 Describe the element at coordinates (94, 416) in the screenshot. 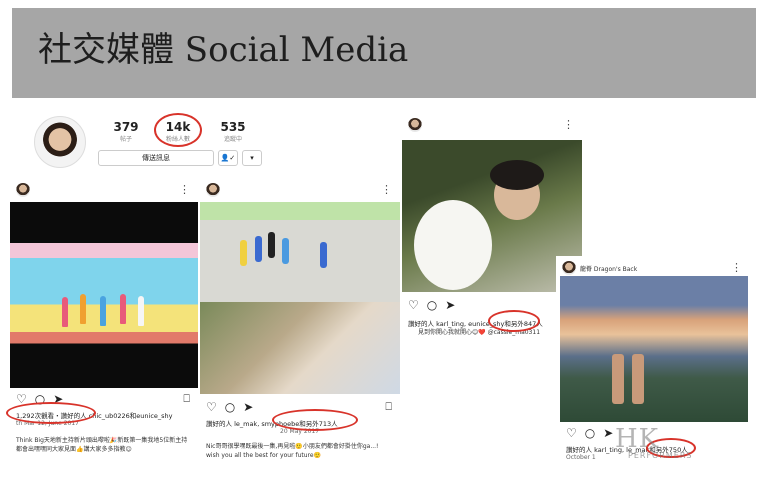

I see `post-likes: 1,292次觀看・讚好的人 chic_ub0226和eunice_shy` at that location.